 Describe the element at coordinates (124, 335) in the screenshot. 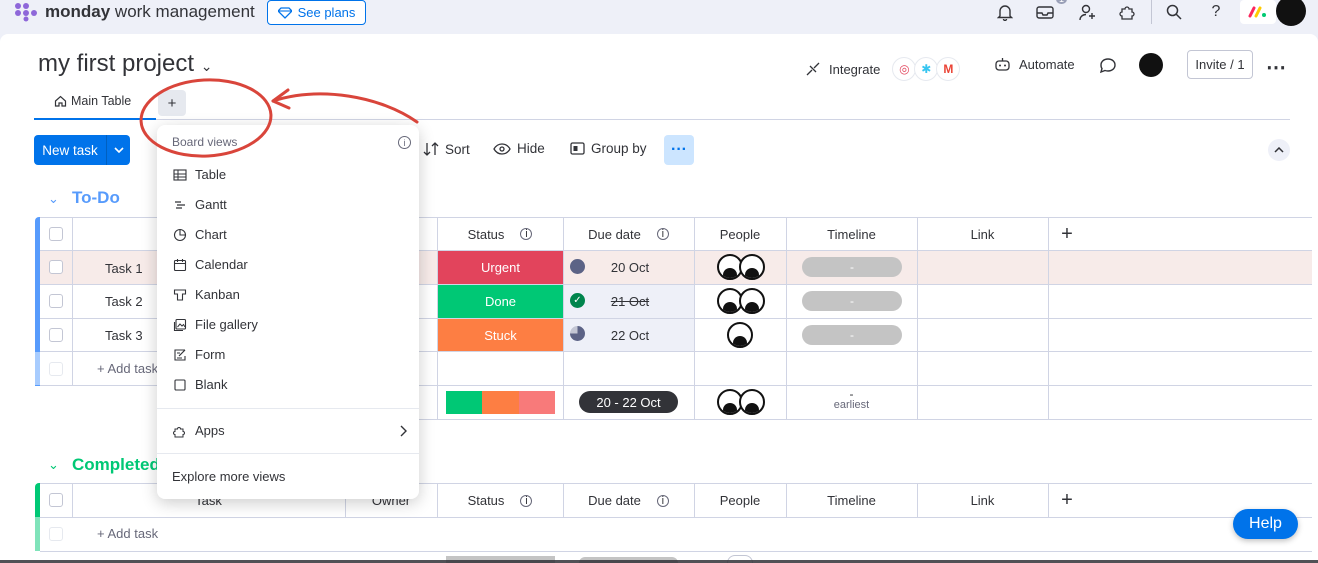

I see `task-name: Task 3` at that location.